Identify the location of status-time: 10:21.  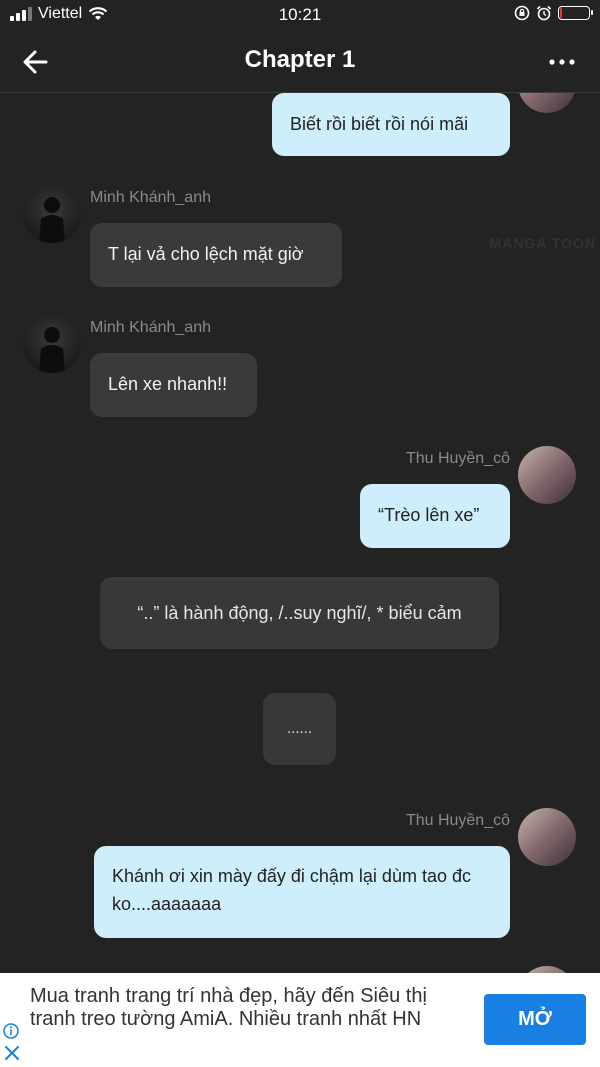
(300, 14).